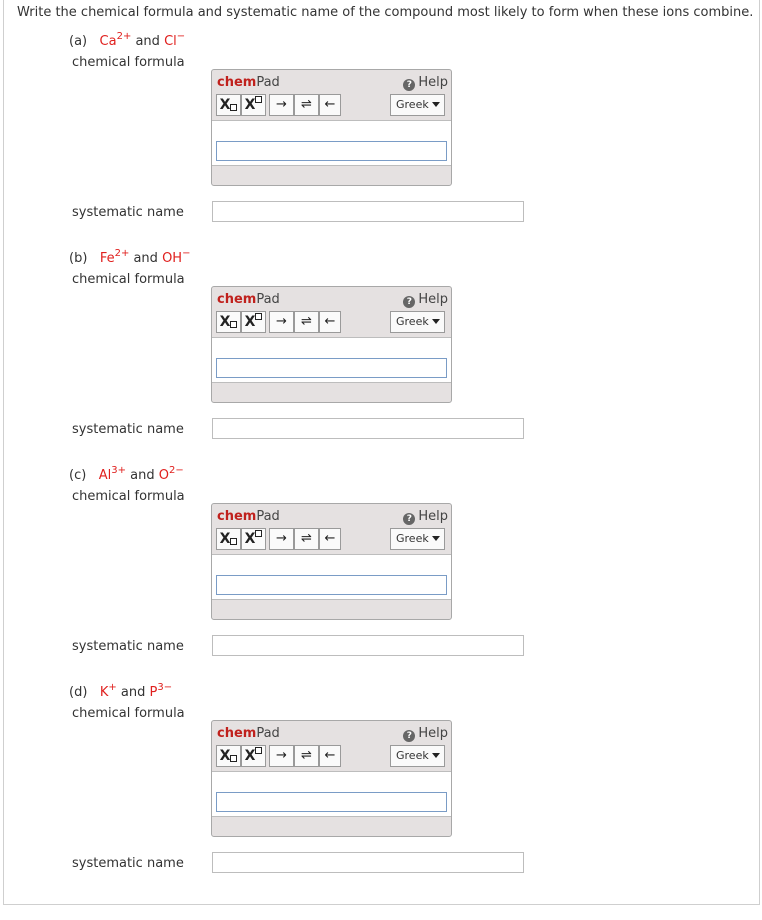 The image size is (762, 920). What do you see at coordinates (176, 257) in the screenshot?
I see `anion: OH−` at bounding box center [176, 257].